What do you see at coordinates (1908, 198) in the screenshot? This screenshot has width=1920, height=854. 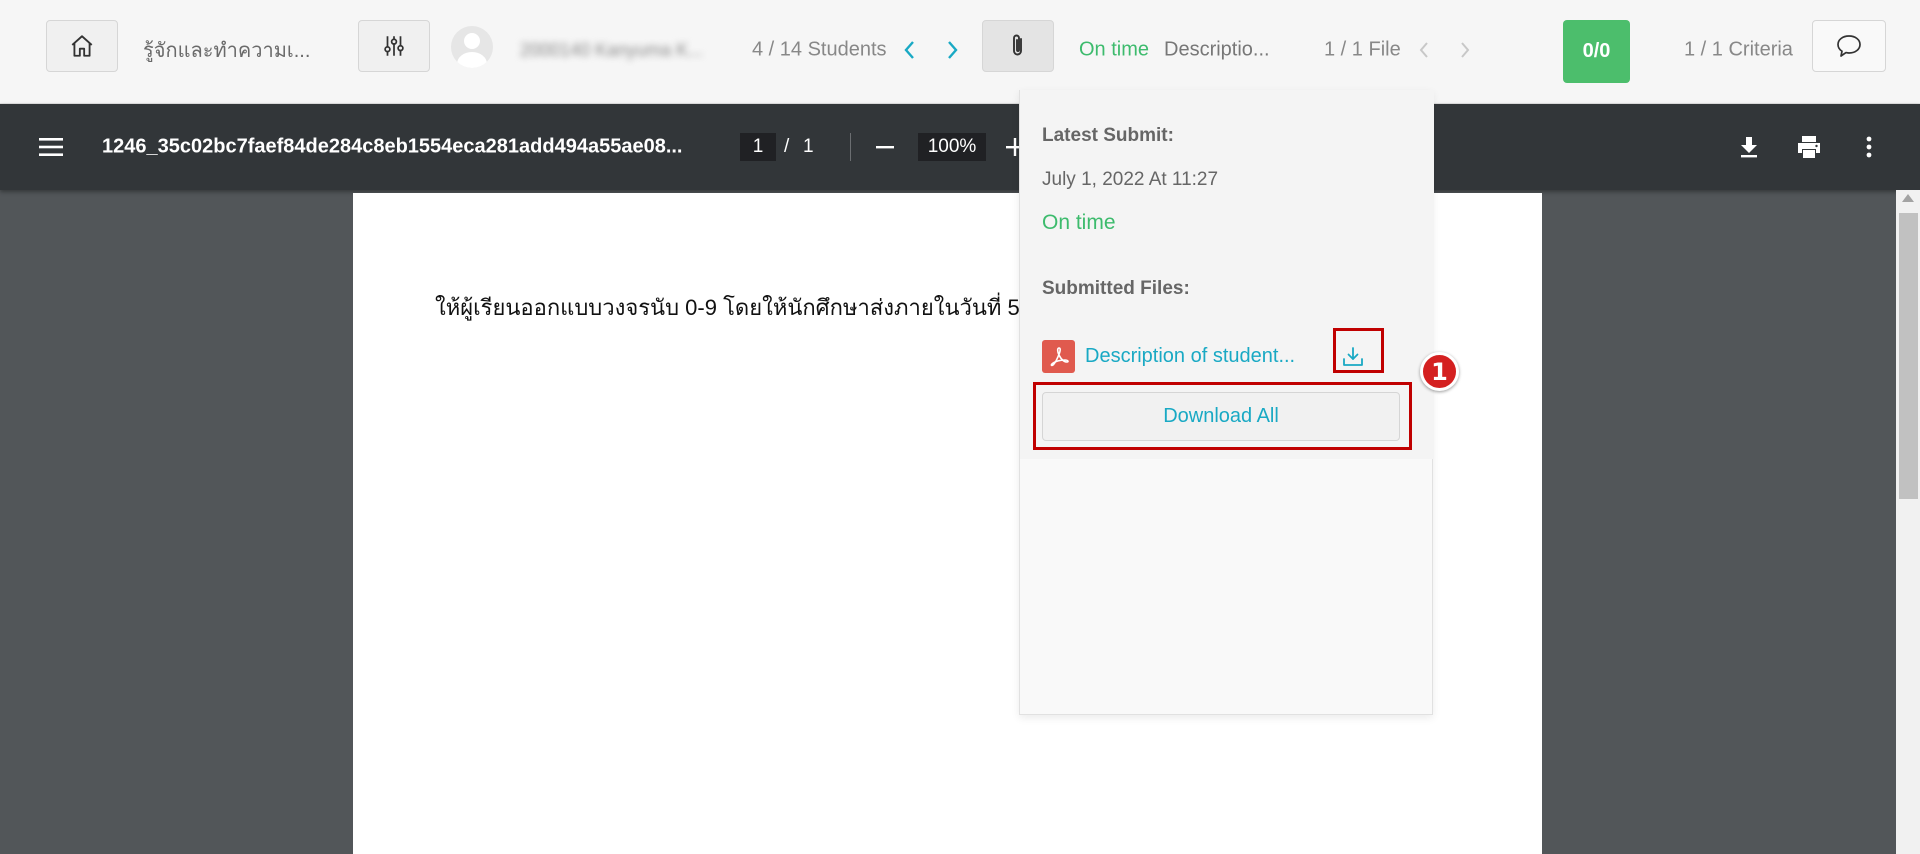 I see `scroll-up-arrow-icon` at bounding box center [1908, 198].